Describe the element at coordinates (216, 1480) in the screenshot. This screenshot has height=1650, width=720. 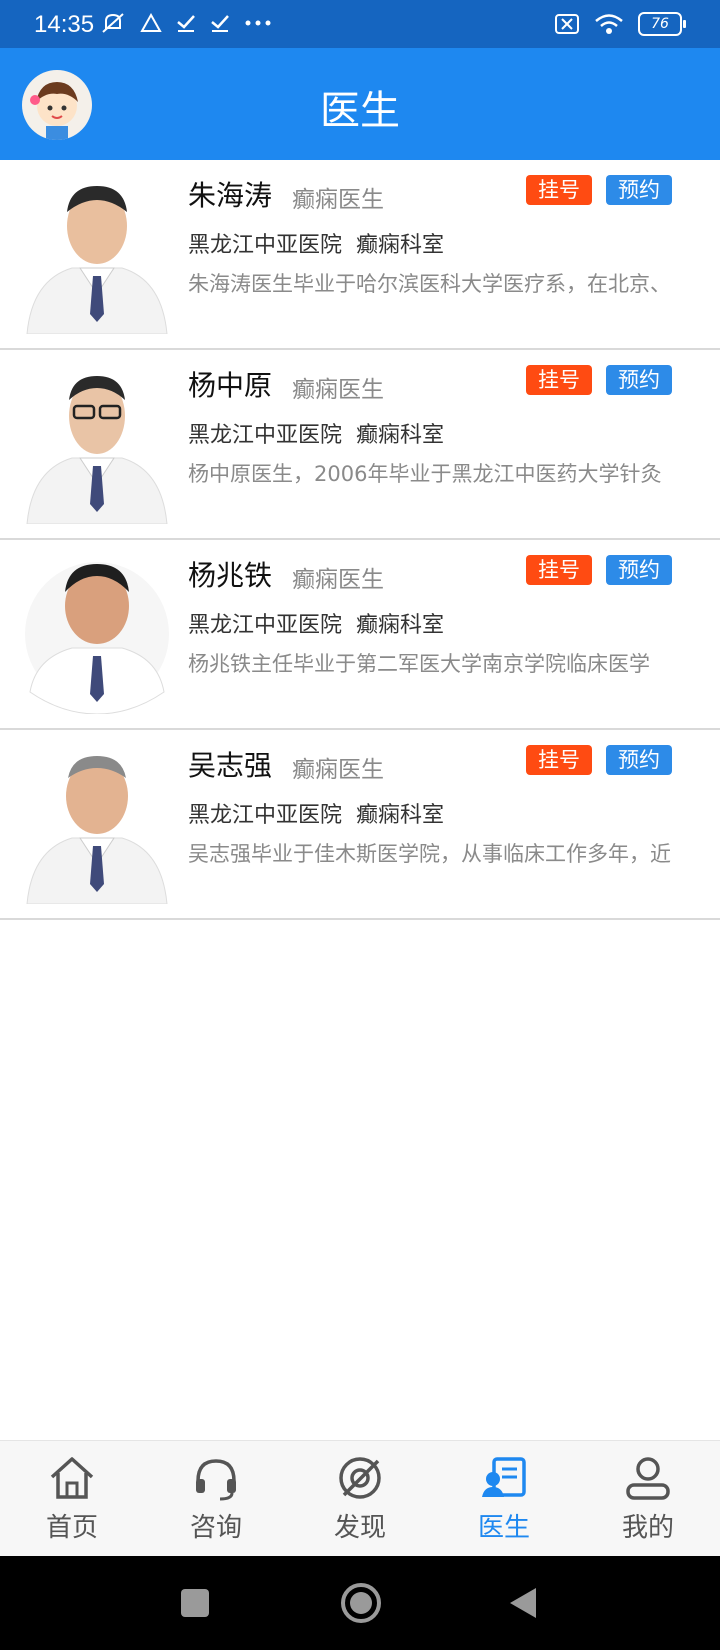
I see `headset-icon` at that location.